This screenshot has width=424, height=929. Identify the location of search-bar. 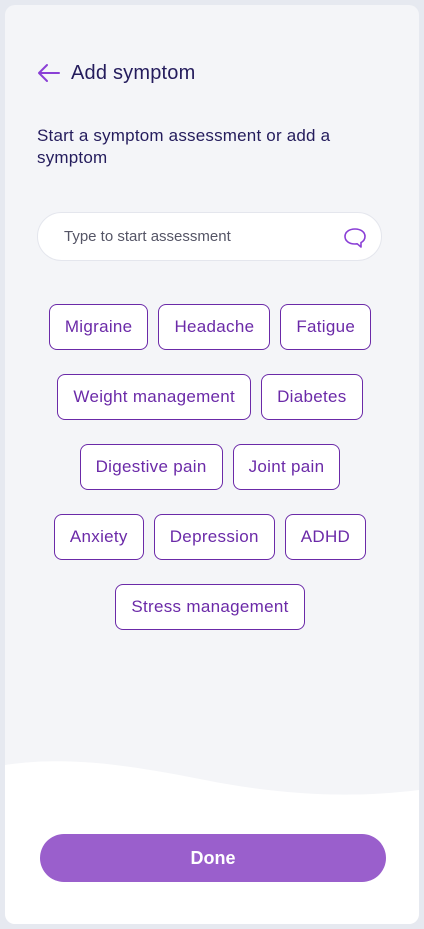
(209, 236).